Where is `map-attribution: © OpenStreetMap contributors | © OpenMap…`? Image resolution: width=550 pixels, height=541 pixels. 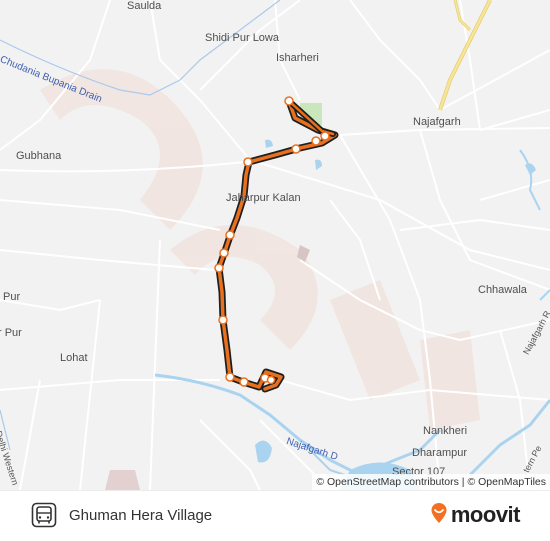
map-attribution: © OpenStreetMap contributors | © OpenMap… is located at coordinates (431, 482).